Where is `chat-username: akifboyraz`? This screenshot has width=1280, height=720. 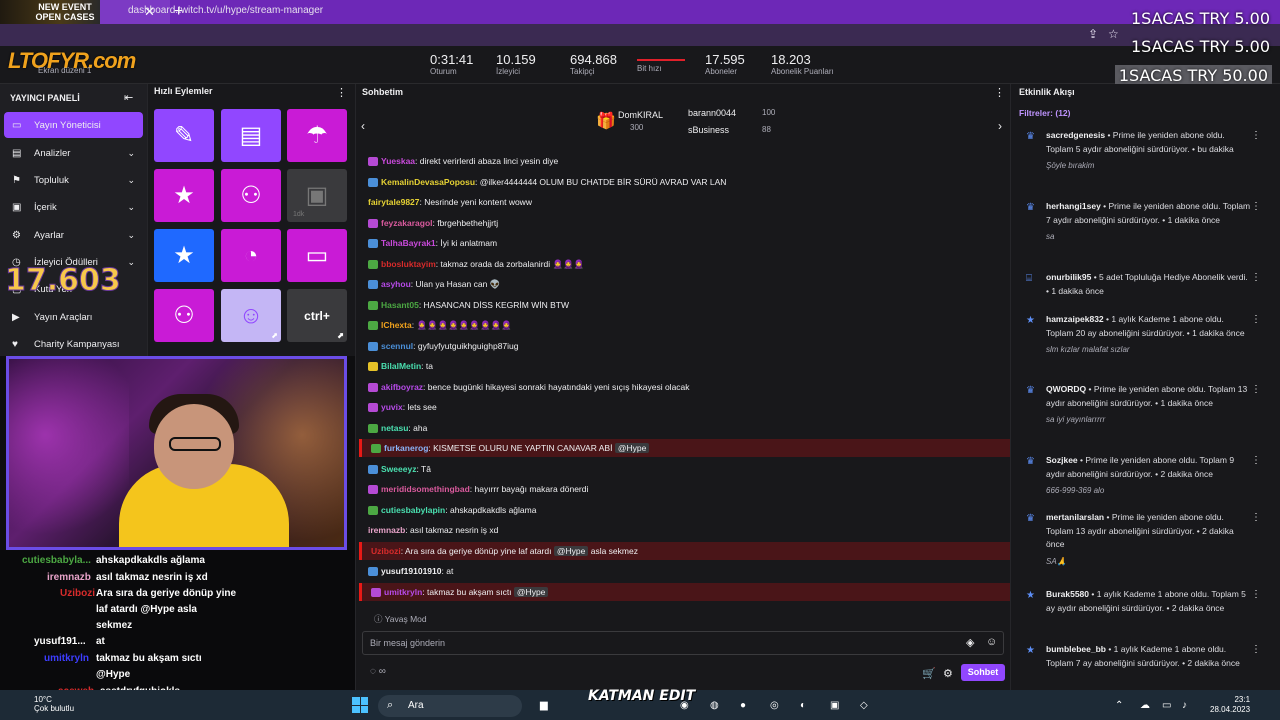
chat-username: akifboyraz is located at coordinates (402, 387).